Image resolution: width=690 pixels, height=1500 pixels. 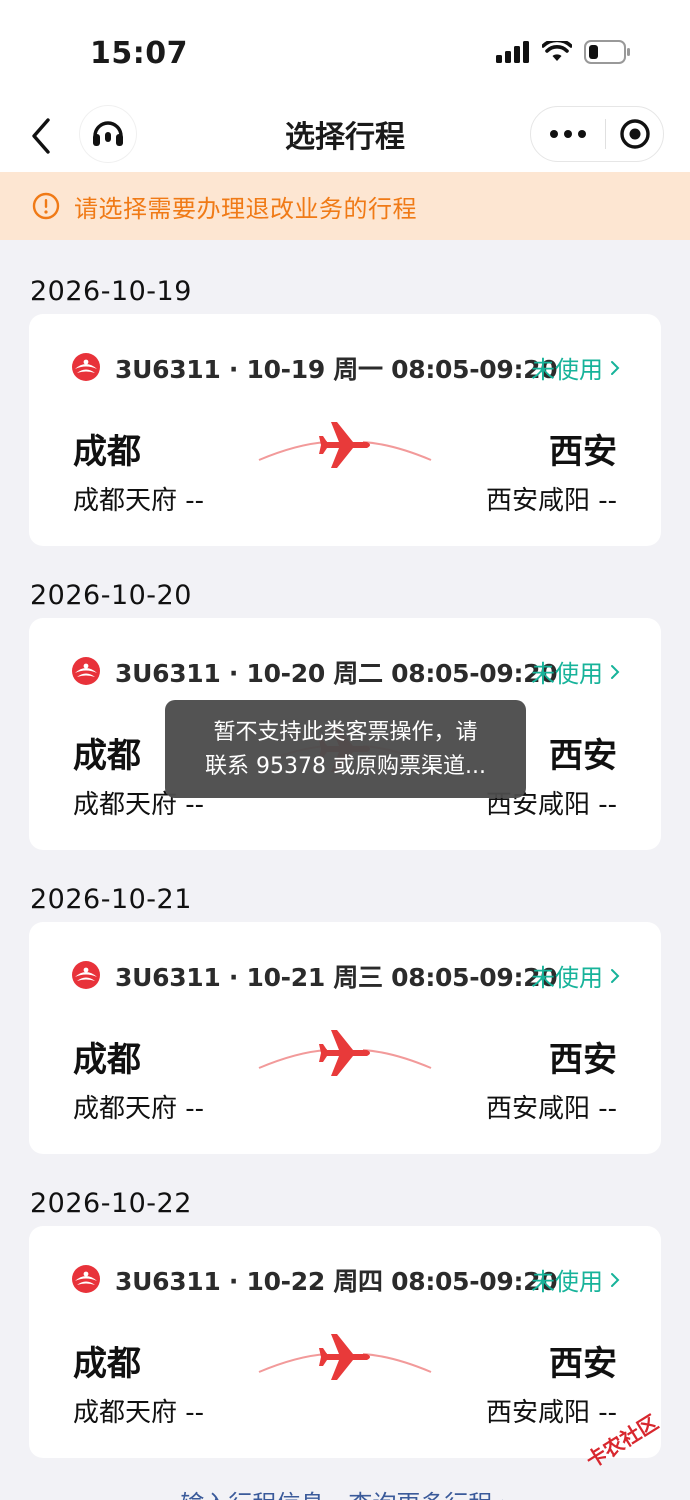 What do you see at coordinates (111, 1203) in the screenshot?
I see `trip-date: 2026-10-22` at bounding box center [111, 1203].